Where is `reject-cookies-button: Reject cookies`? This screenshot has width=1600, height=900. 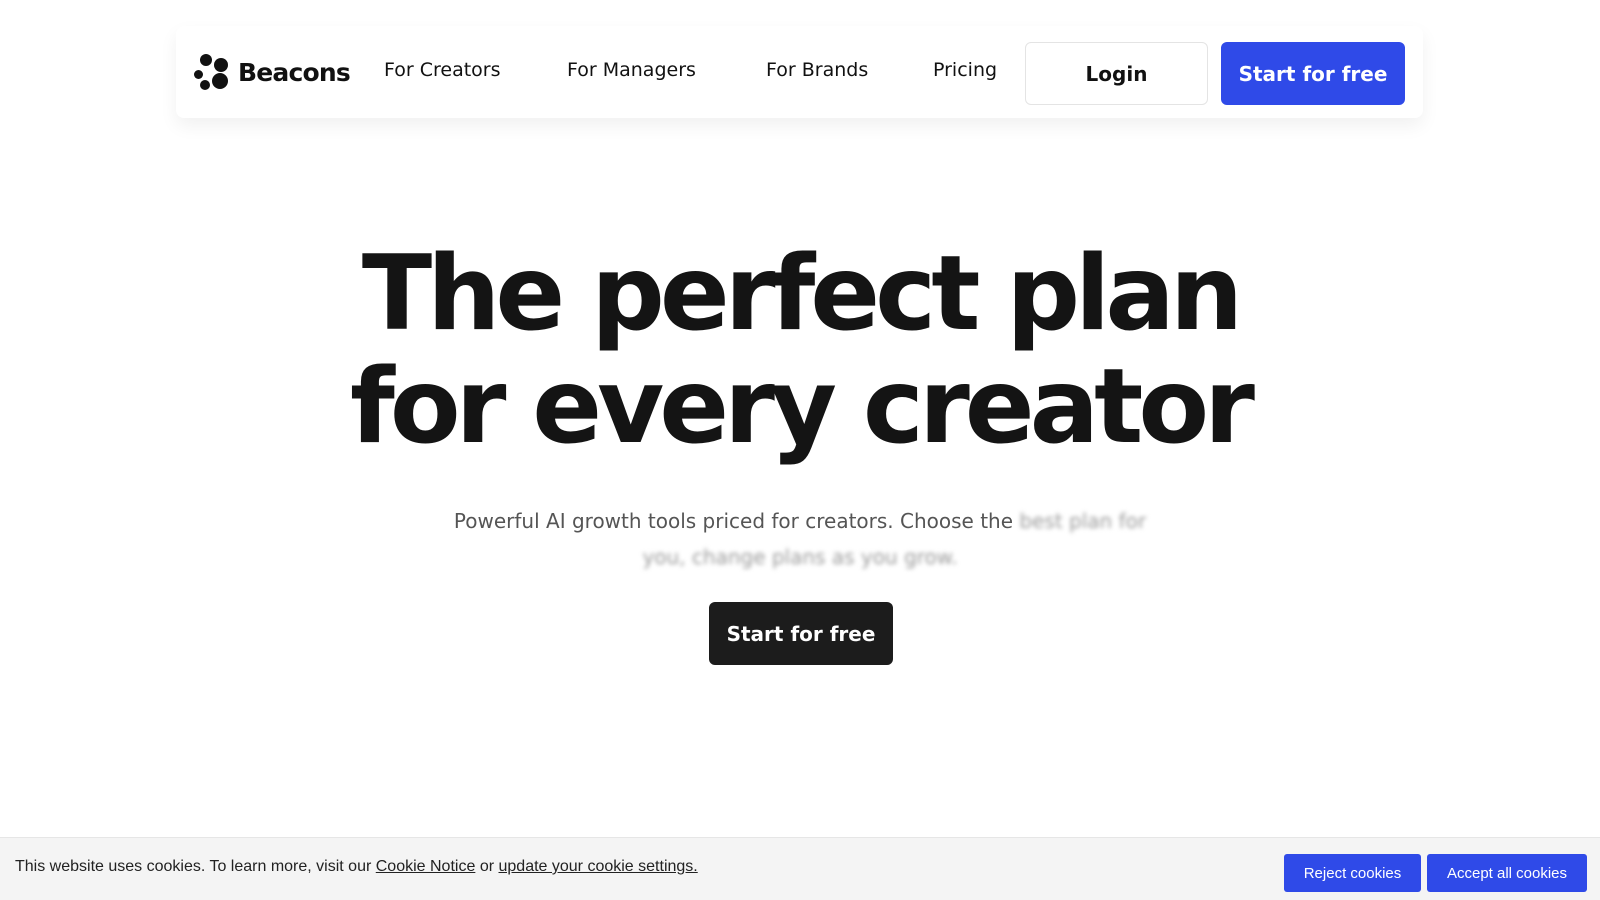 reject-cookies-button: Reject cookies is located at coordinates (1352, 873).